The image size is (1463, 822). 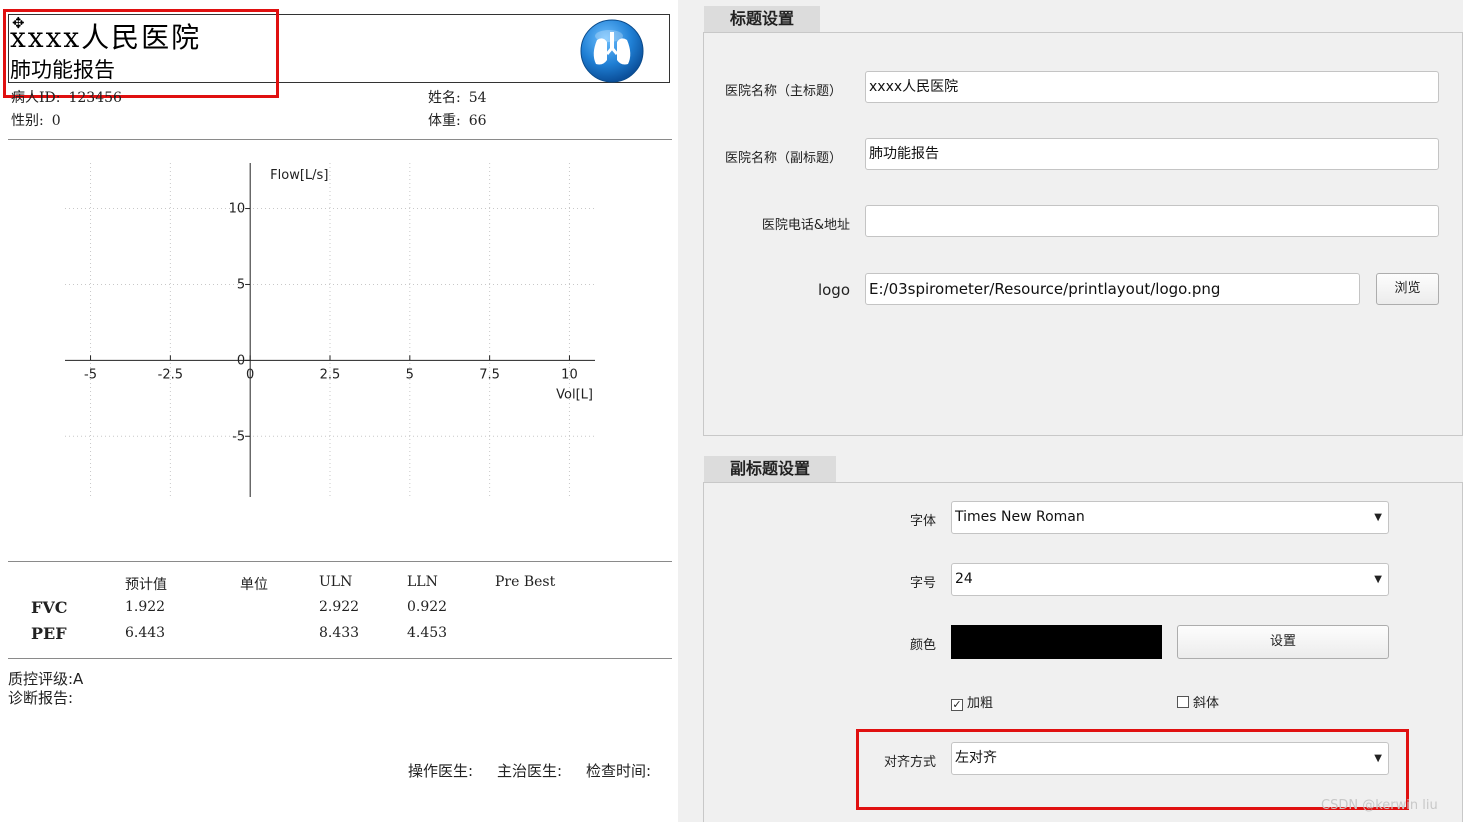 What do you see at coordinates (1206, 703) in the screenshot?
I see `italic-label: 斜体` at bounding box center [1206, 703].